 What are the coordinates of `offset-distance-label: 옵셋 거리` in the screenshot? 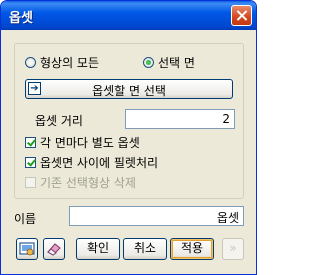 It's located at (59, 121).